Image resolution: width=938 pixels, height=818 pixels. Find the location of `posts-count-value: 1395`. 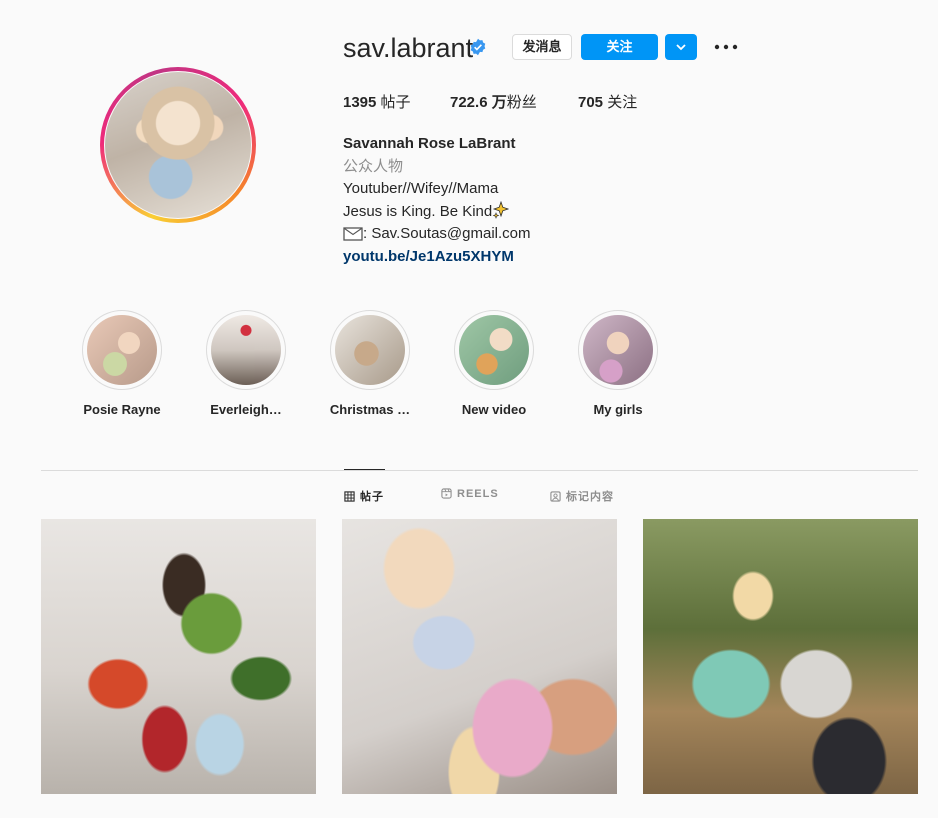

posts-count-value: 1395 is located at coordinates (360, 102).